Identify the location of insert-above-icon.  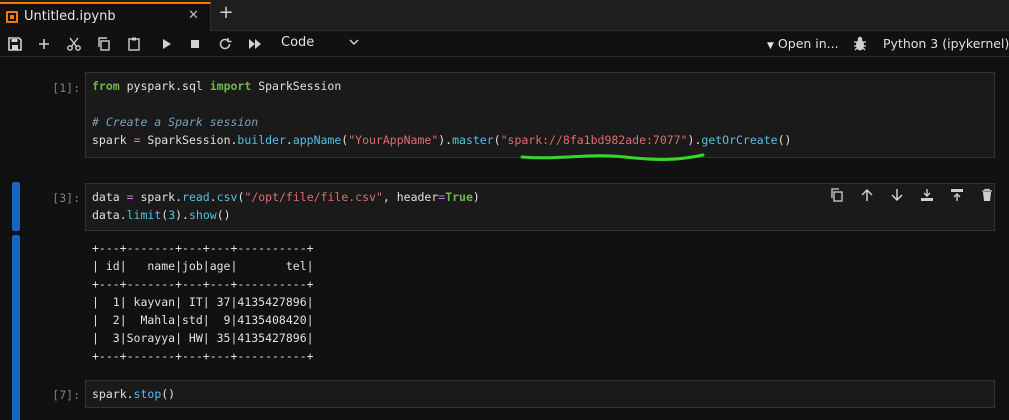
(927, 195).